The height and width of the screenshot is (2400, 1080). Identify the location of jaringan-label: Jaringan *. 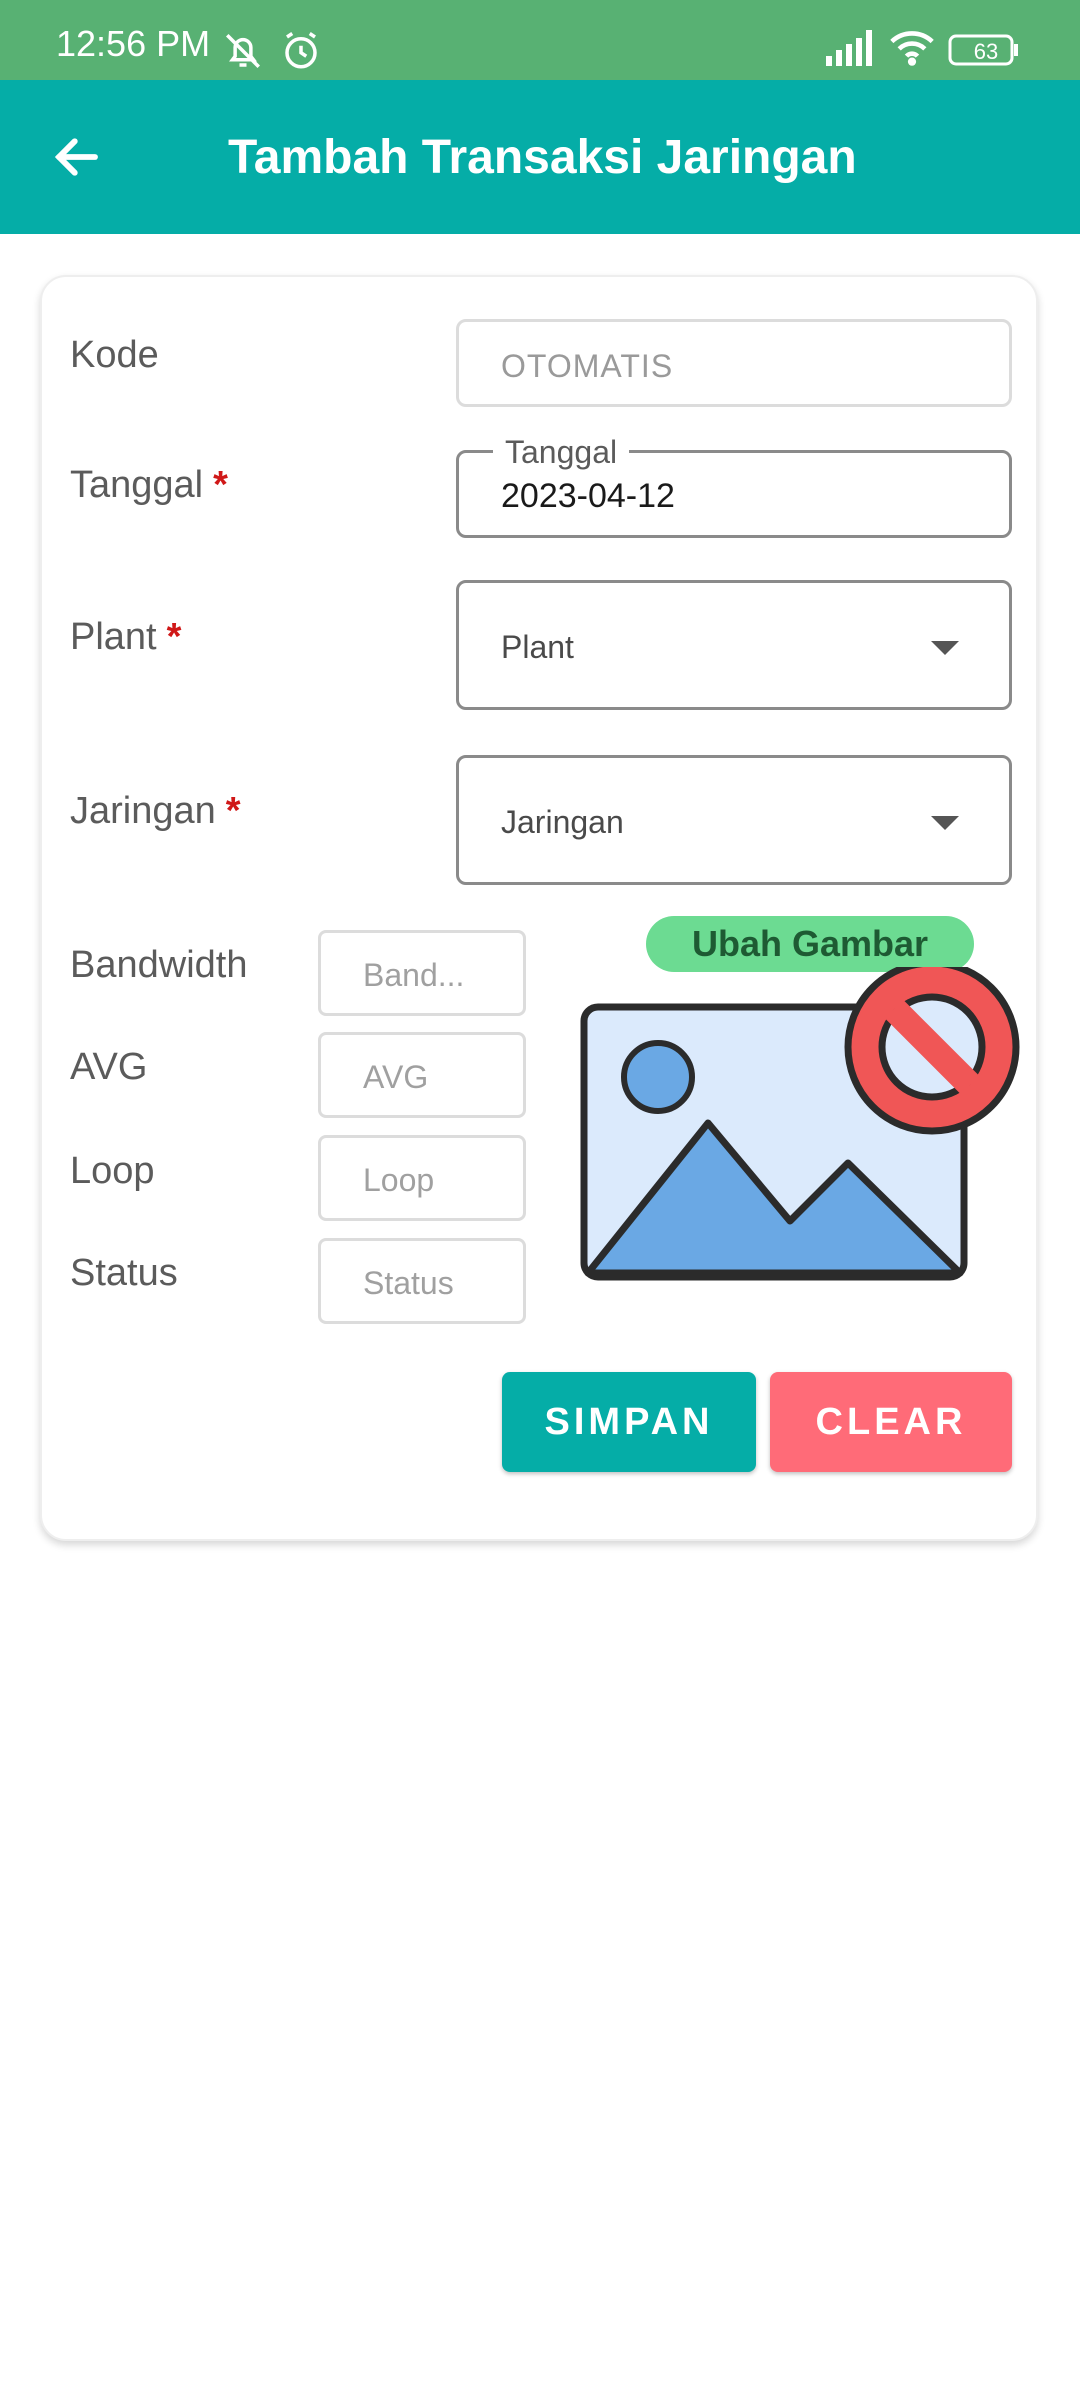
(155, 811).